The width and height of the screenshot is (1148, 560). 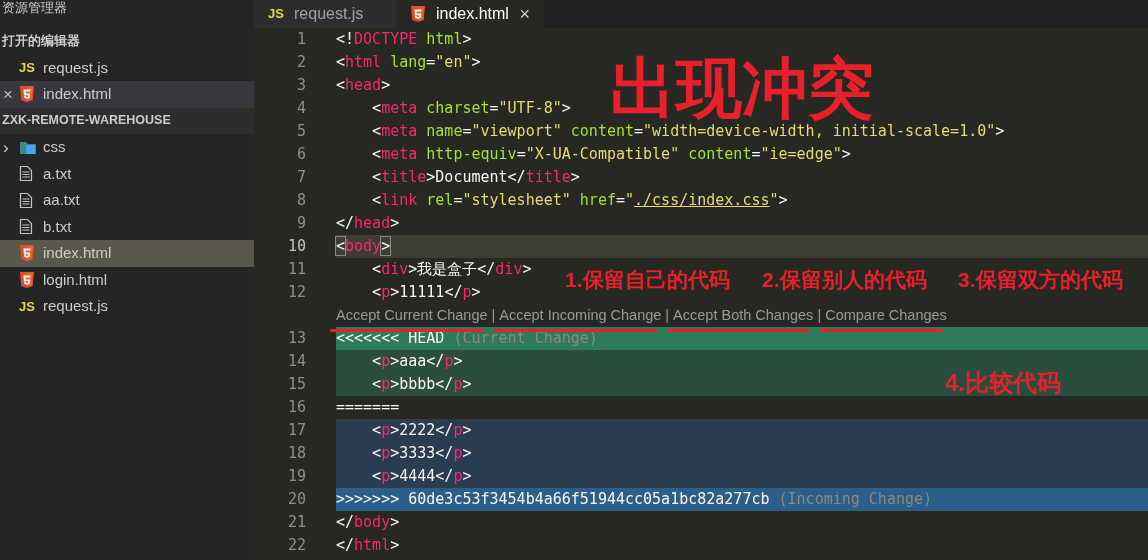 I want to click on code-line: <p>aaa</p>, so click(x=417, y=362).